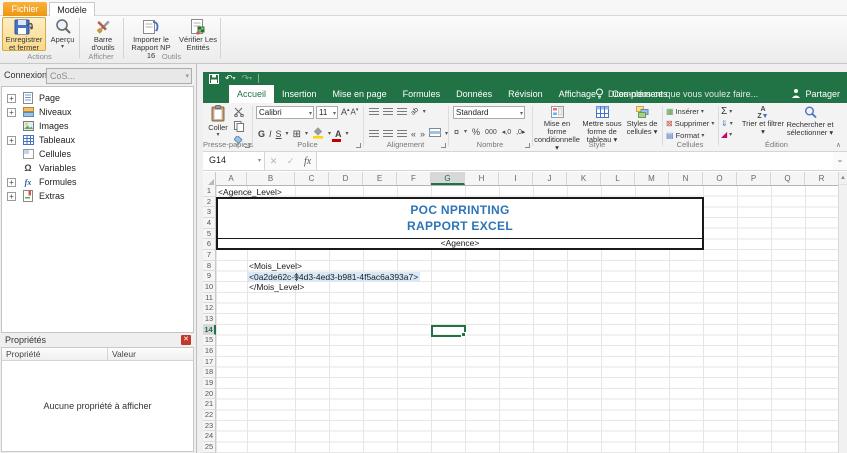 The width and height of the screenshot is (847, 453). What do you see at coordinates (97, 112) in the screenshot?
I see `tree-item-niveaux: + Niveaux` at bounding box center [97, 112].